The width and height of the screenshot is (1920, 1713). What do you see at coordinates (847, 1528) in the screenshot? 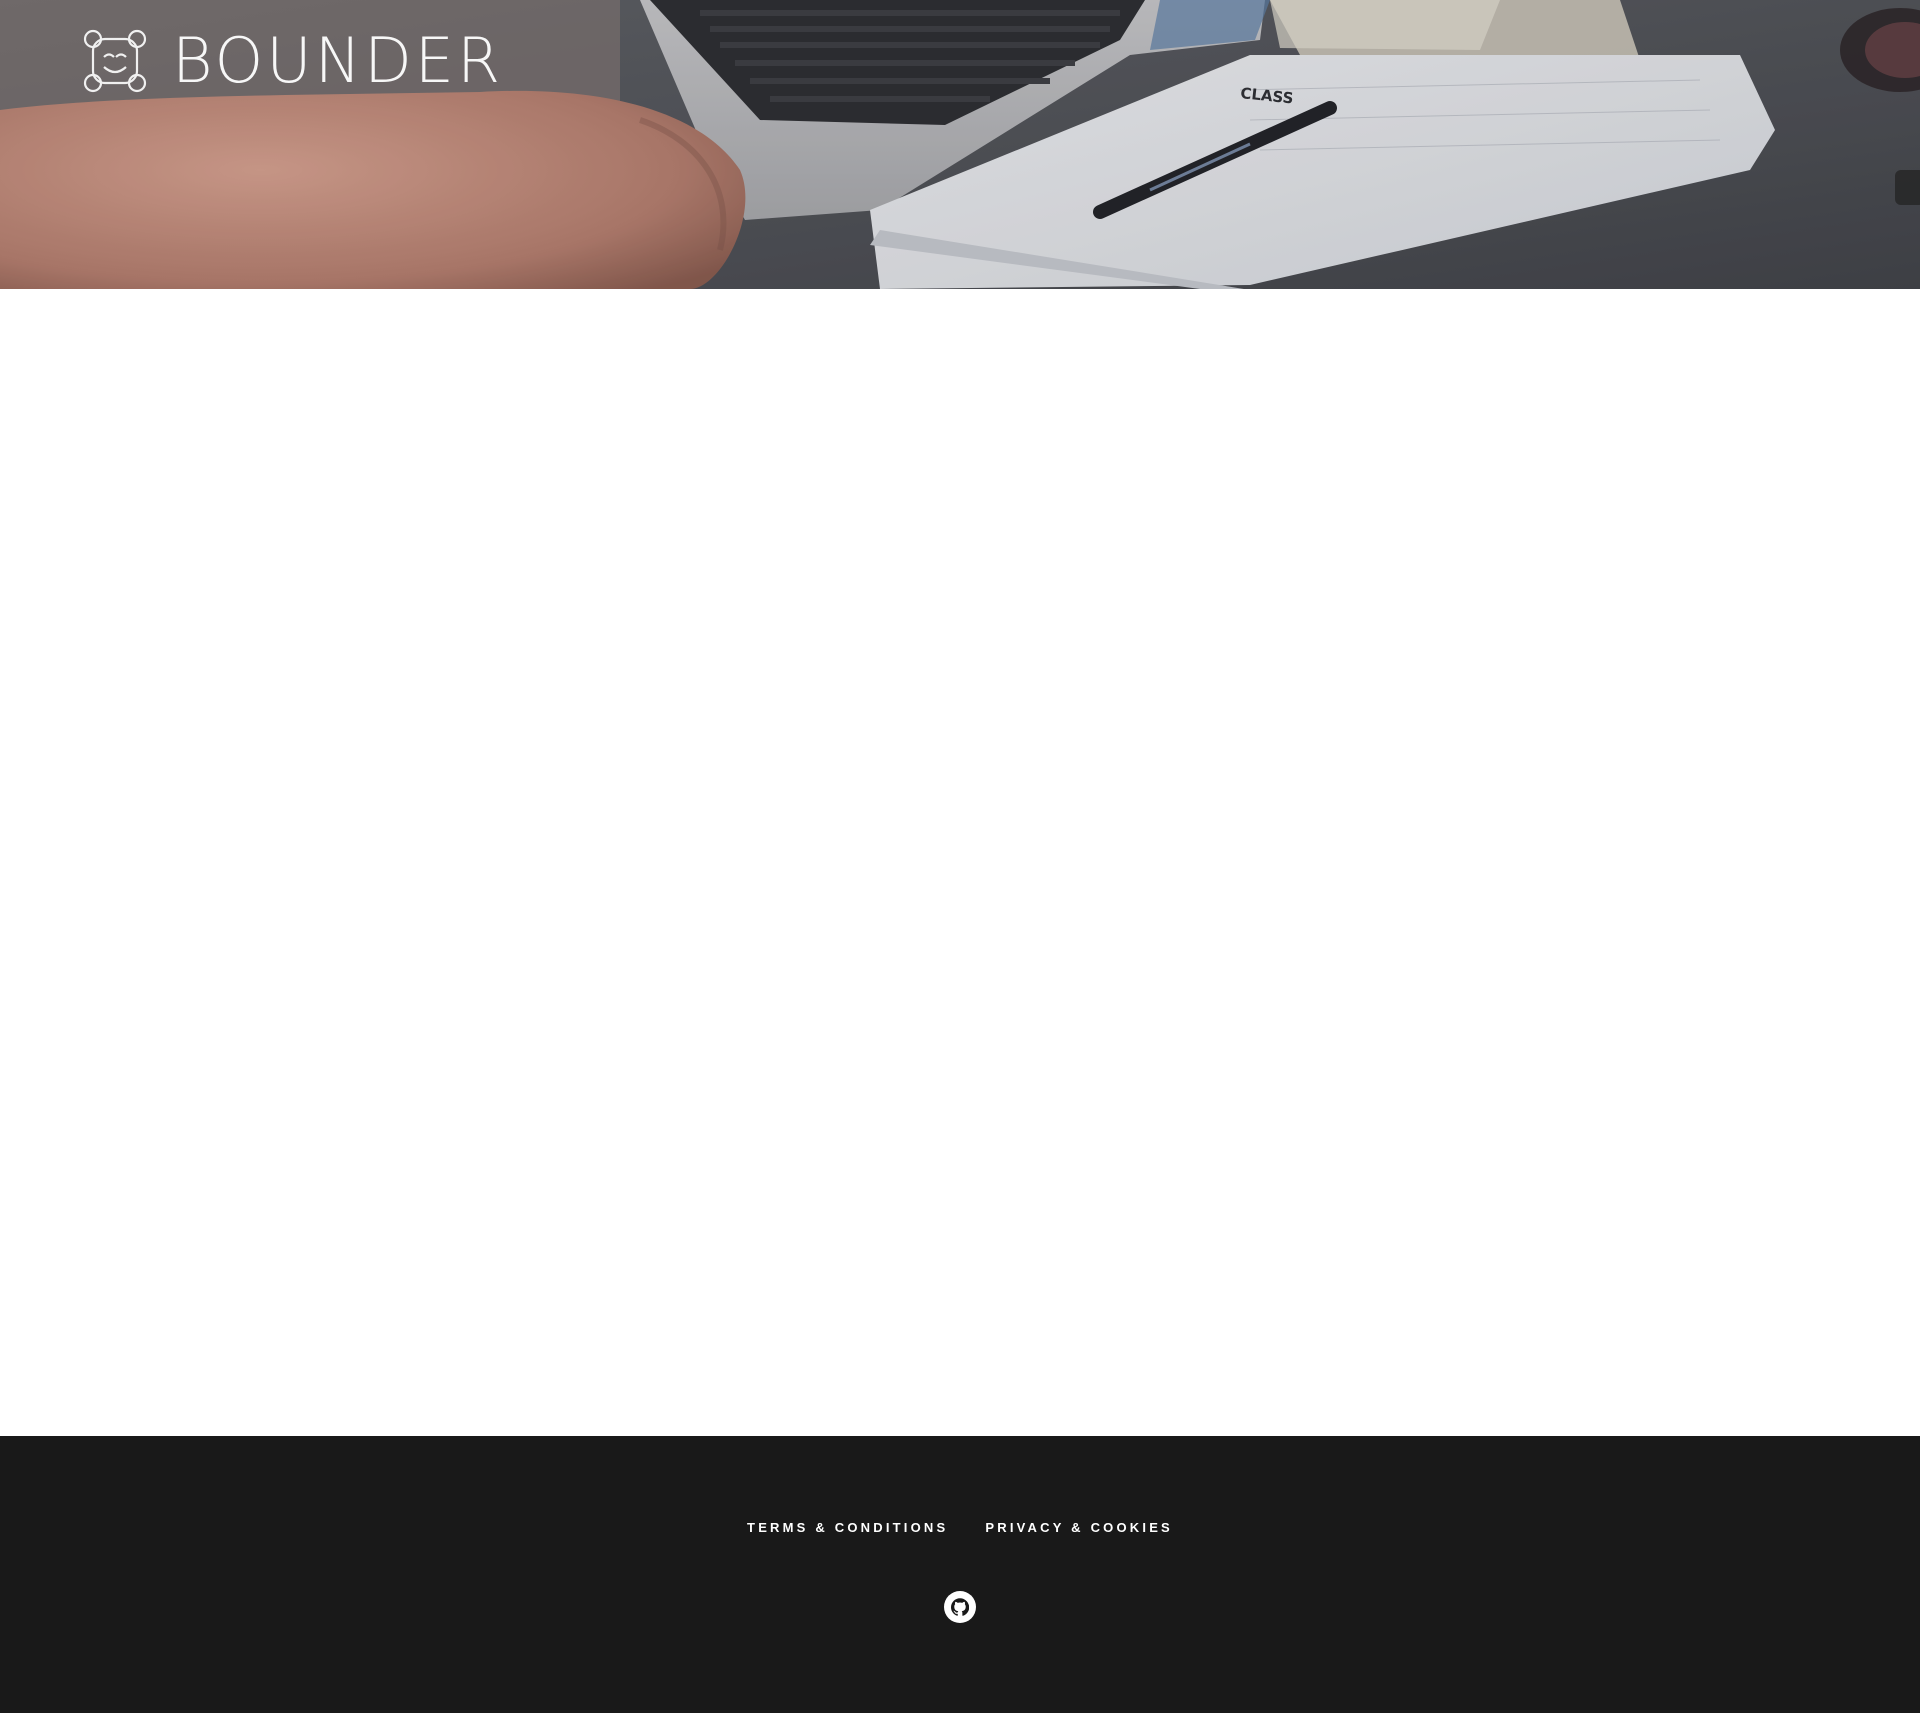
I see `terms-conditions-link: TERMS & CONDITIONS` at bounding box center [847, 1528].